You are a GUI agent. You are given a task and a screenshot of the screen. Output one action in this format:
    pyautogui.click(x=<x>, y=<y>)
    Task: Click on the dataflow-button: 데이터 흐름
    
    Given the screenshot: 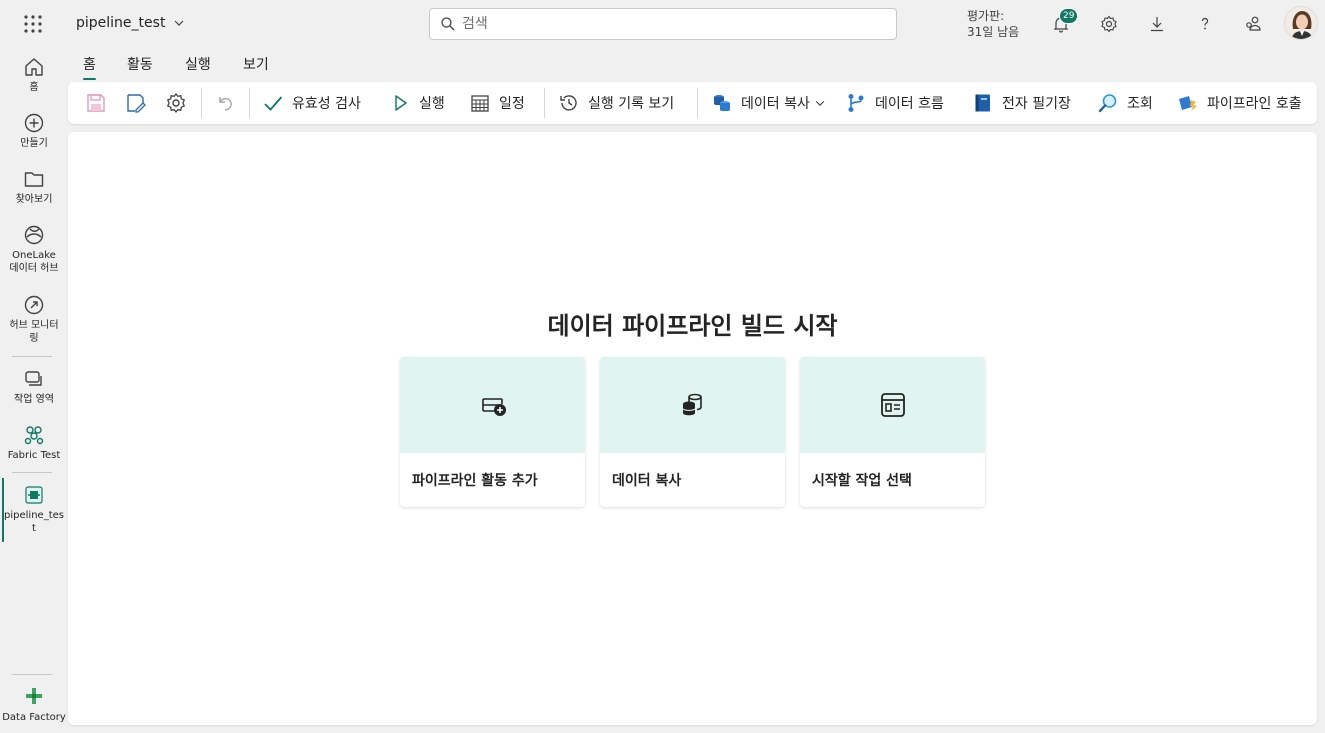 What is the action you would take?
    pyautogui.click(x=894, y=103)
    